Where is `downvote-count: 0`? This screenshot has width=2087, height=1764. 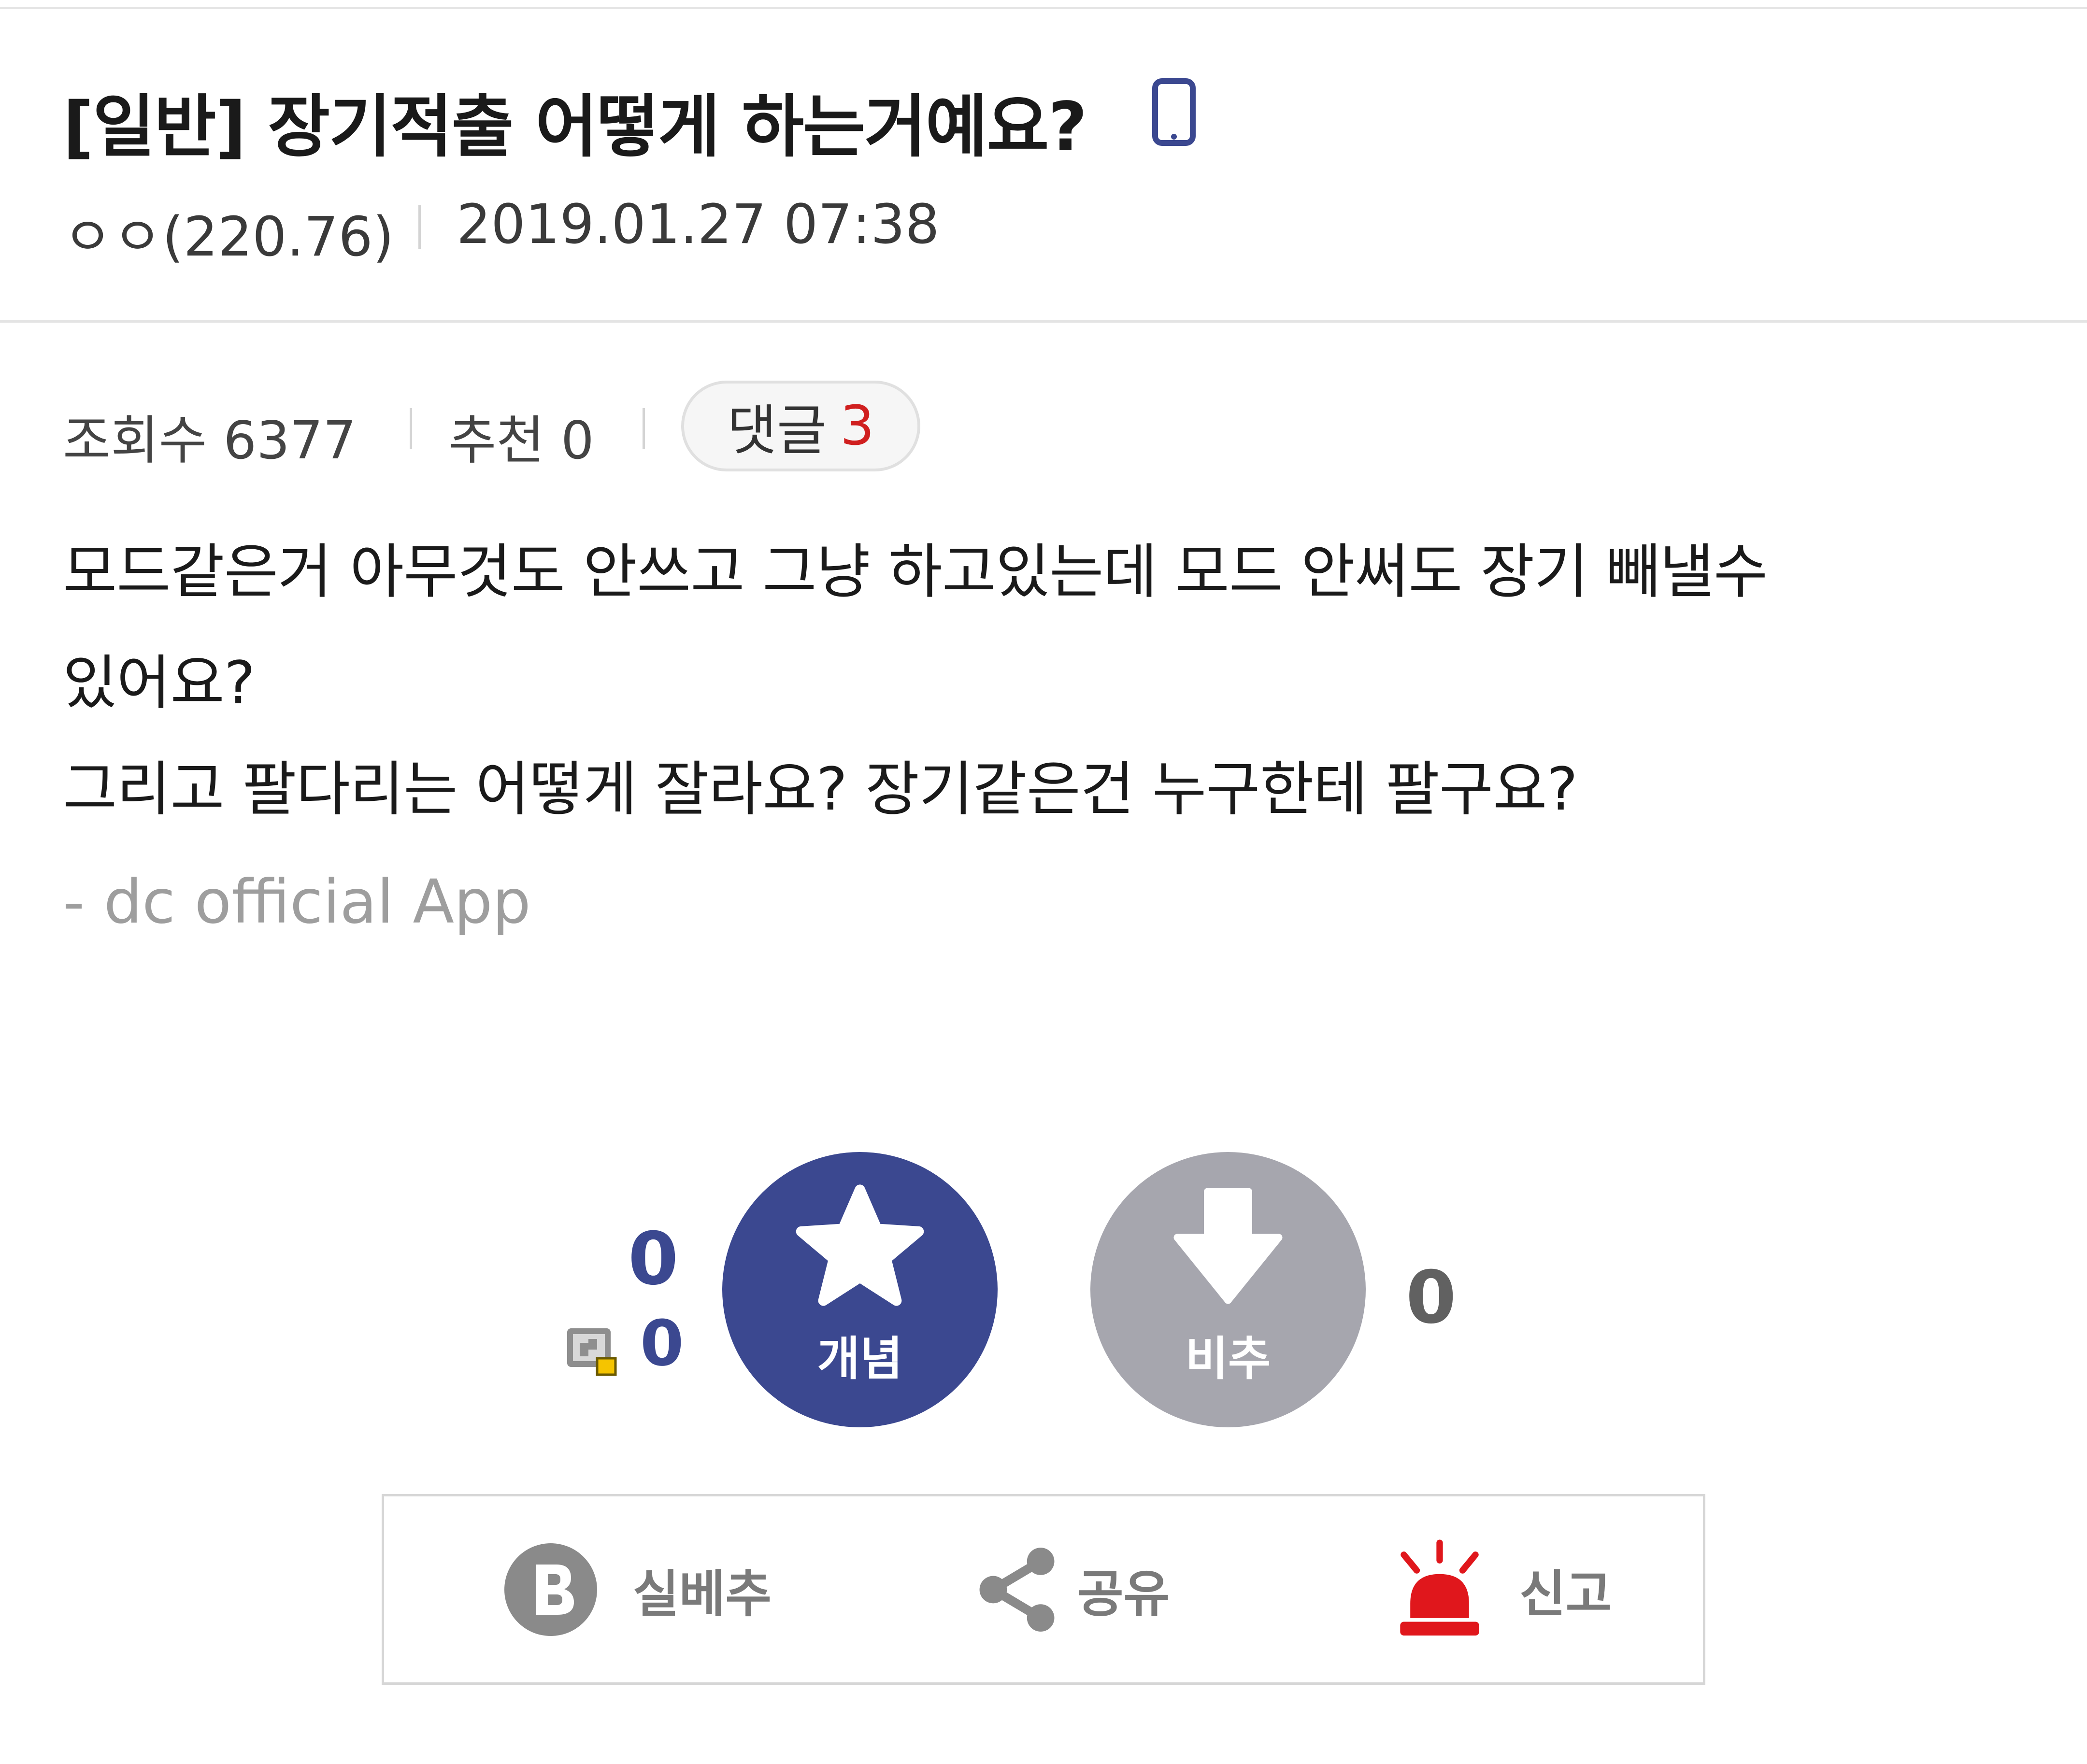 downvote-count: 0 is located at coordinates (1431, 1298).